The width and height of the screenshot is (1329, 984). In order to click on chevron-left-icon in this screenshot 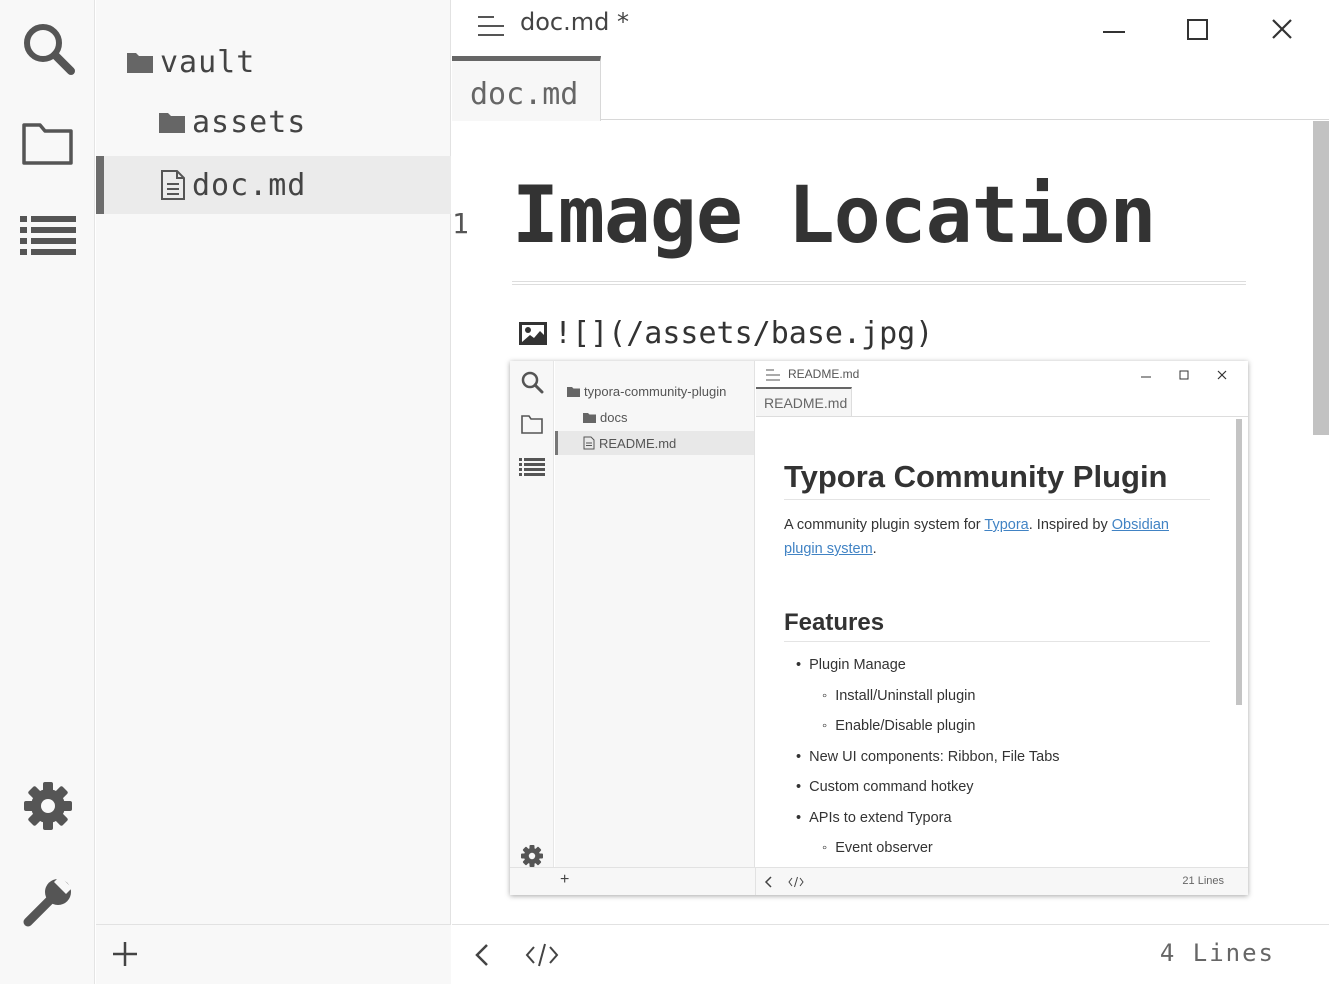, I will do `click(768, 882)`.